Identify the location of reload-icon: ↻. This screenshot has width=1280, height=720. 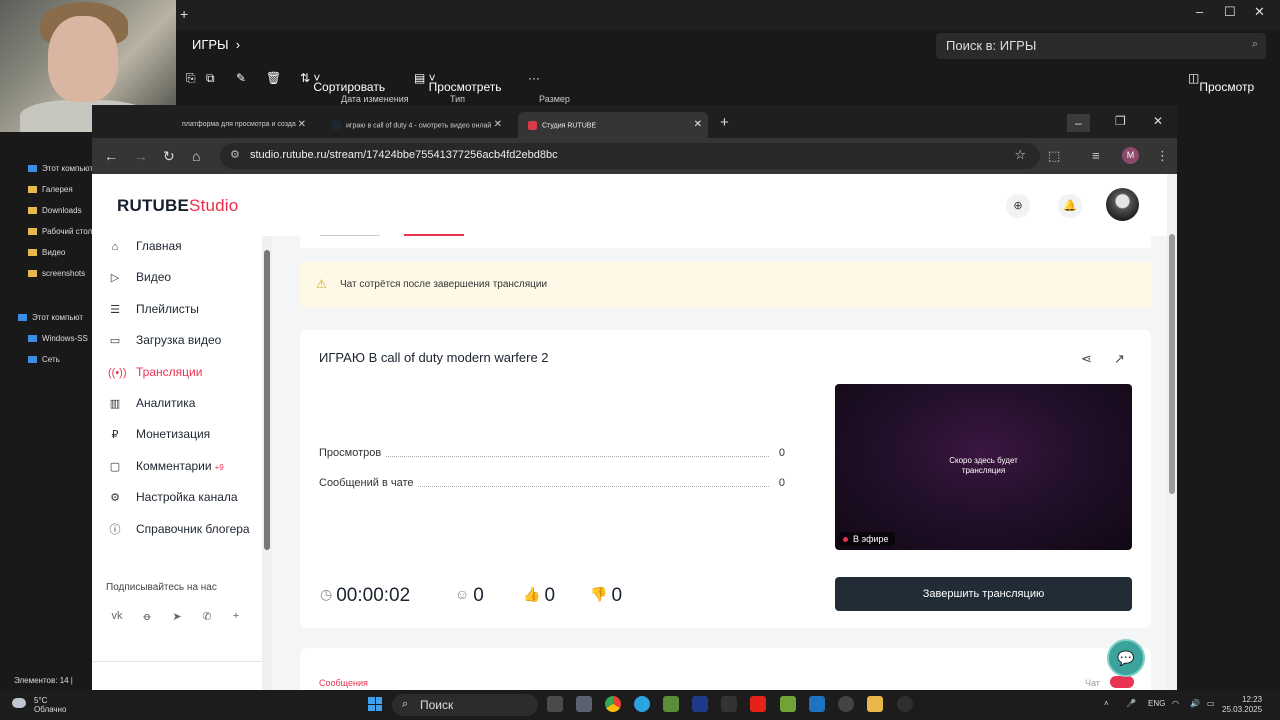
(169, 156).